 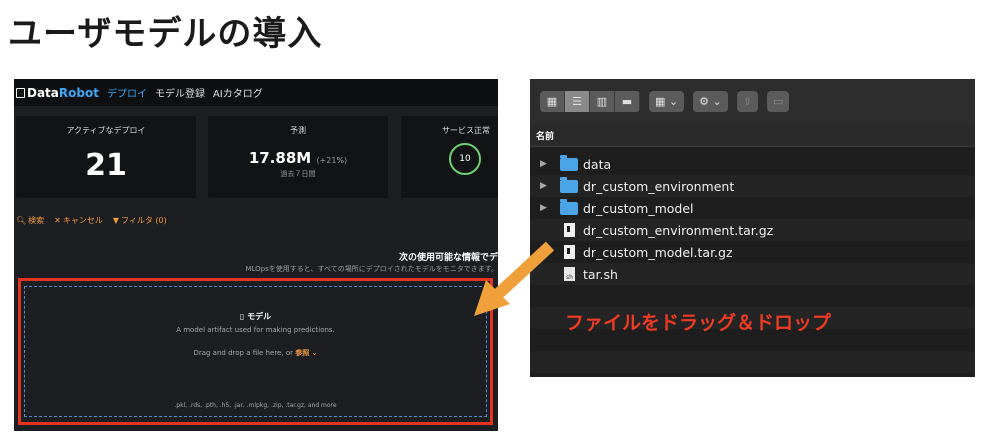 I want to click on predictions-value-row: 17.88M (+21%), so click(x=298, y=158).